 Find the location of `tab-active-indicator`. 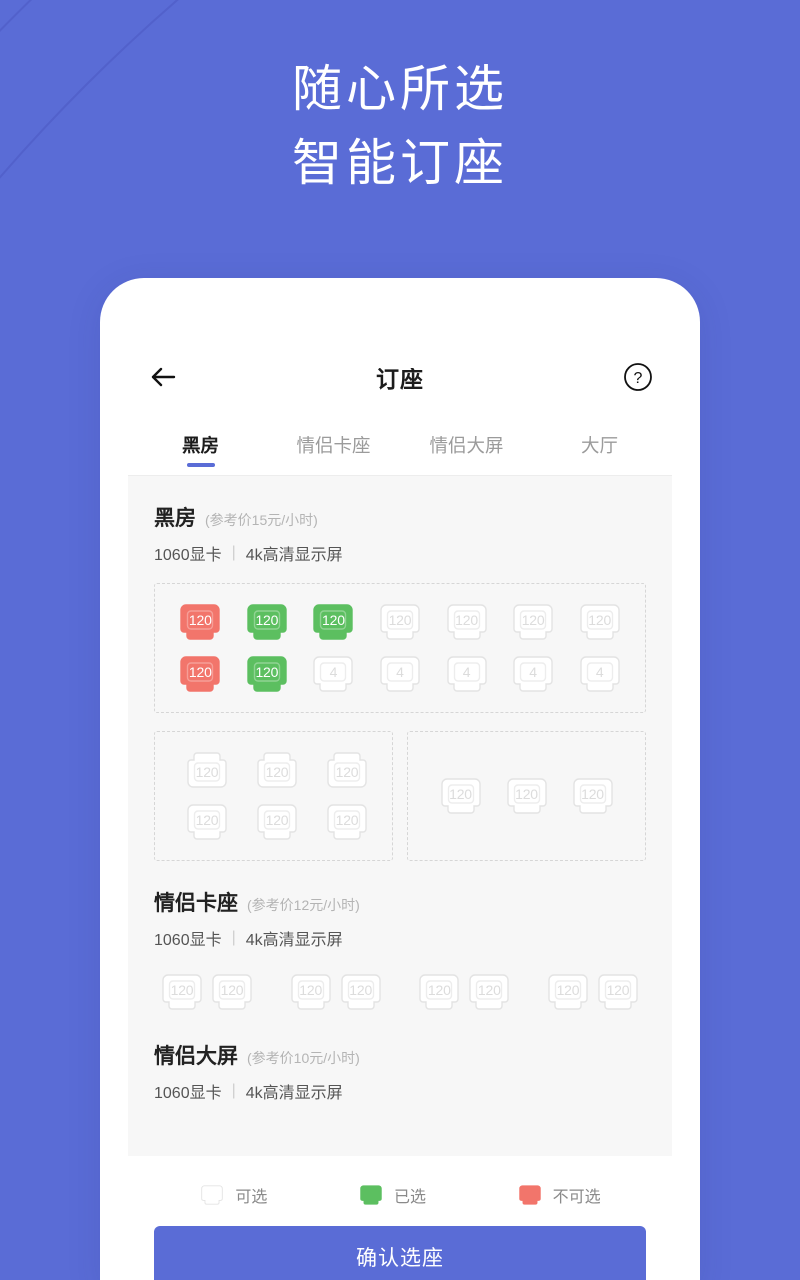

tab-active-indicator is located at coordinates (200, 465).